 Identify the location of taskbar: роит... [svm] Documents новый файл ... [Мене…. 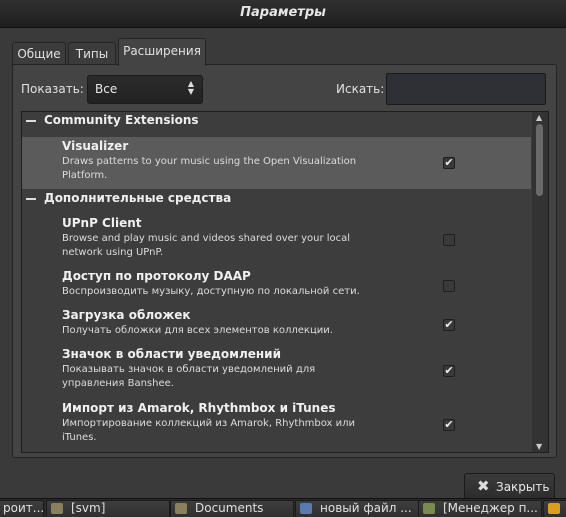
(283, 507).